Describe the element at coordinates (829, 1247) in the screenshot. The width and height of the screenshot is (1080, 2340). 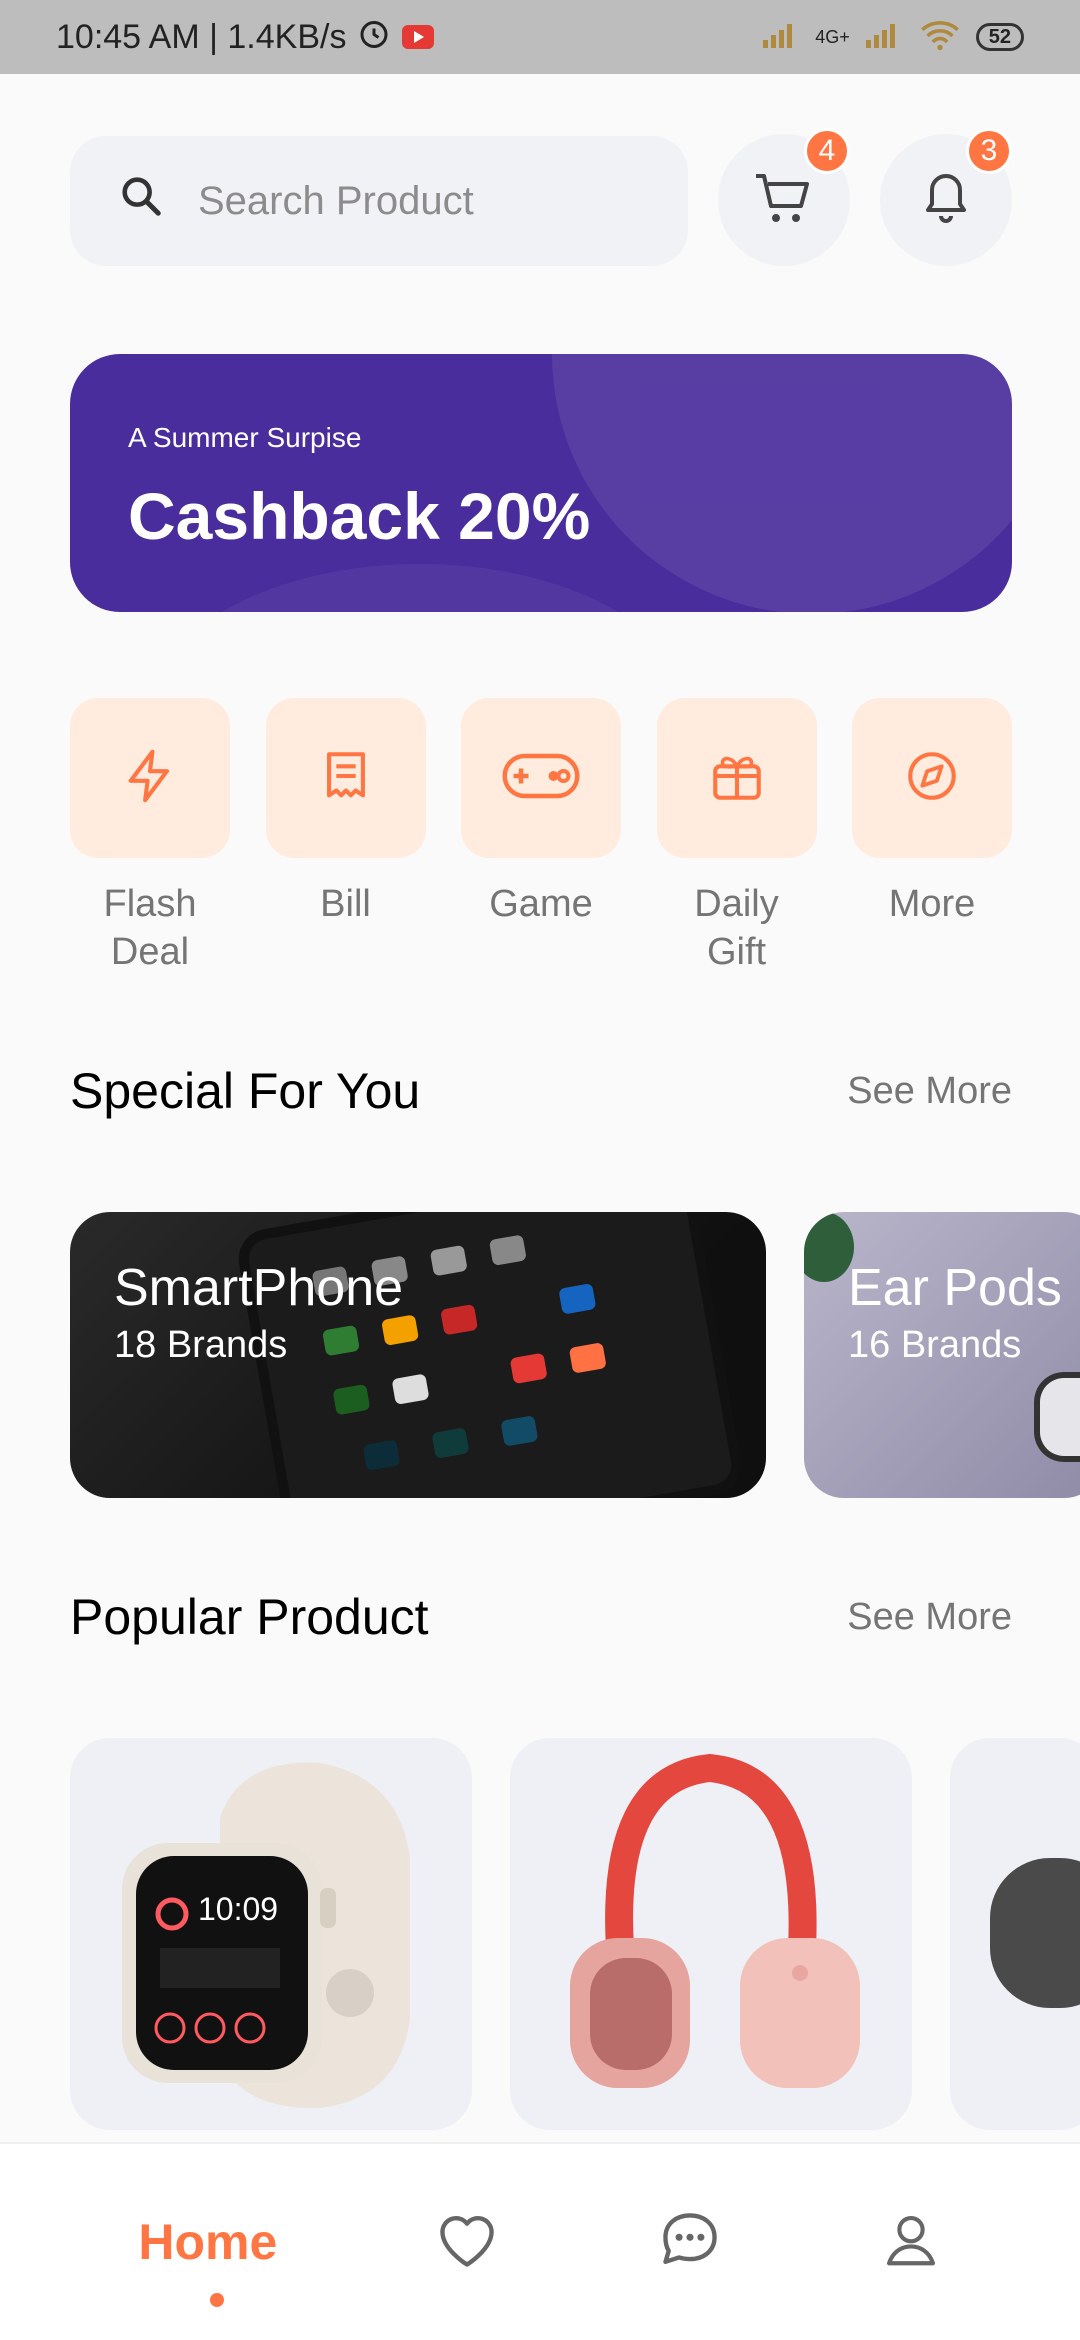
I see `plant-image` at that location.